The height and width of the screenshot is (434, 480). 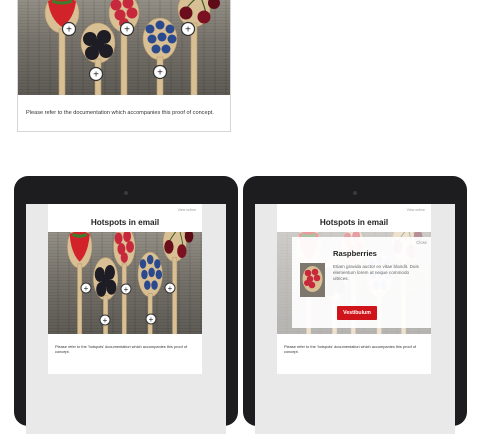 I want to click on raspberries-thumbnail, so click(x=312, y=280).